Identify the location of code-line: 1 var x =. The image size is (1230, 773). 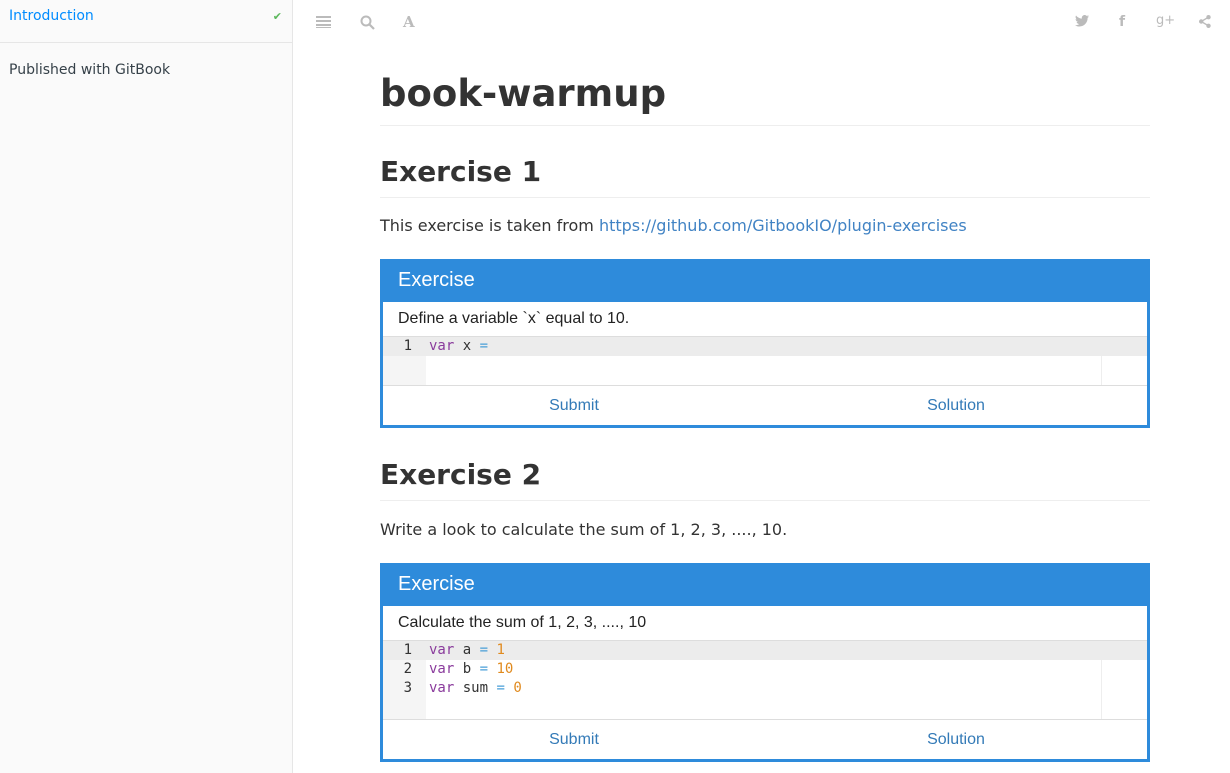
(765, 346).